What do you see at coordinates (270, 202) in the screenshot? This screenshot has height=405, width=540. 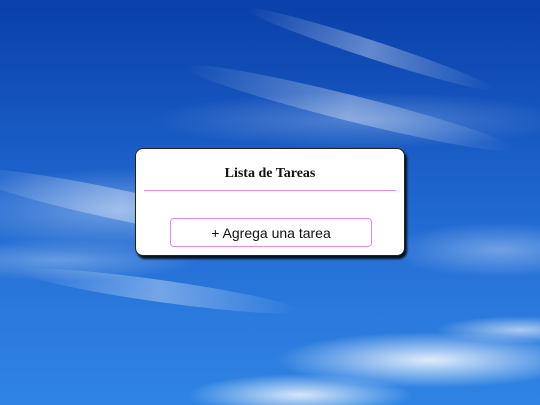 I see `task-list-card: Lista de Tareas + Agrega una tarea` at bounding box center [270, 202].